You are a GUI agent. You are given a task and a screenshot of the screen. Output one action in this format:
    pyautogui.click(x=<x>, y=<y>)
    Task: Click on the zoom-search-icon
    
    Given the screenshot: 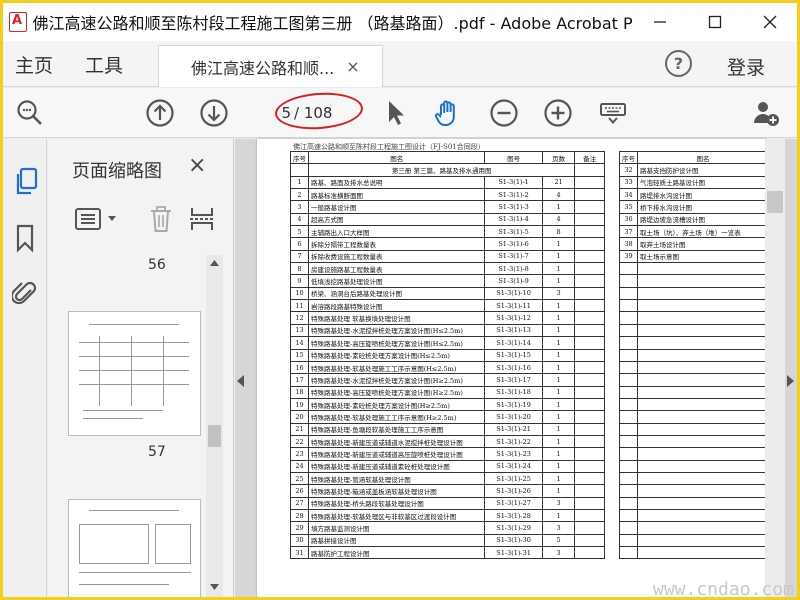 What is the action you would take?
    pyautogui.click(x=30, y=113)
    